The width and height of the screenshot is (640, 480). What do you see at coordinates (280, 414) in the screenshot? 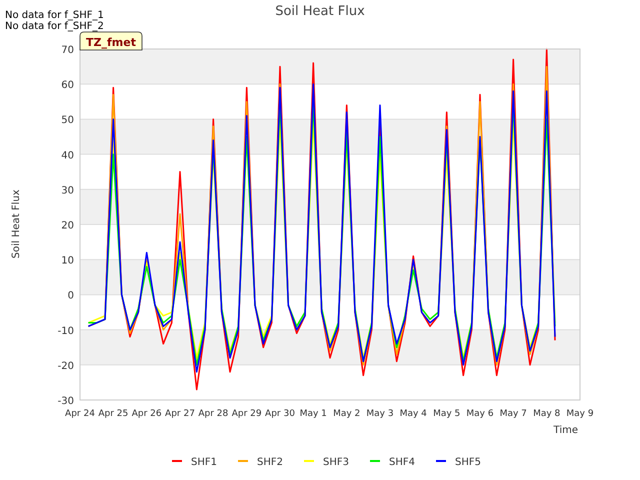
I see `tick-label: Apr 30` at bounding box center [280, 414].